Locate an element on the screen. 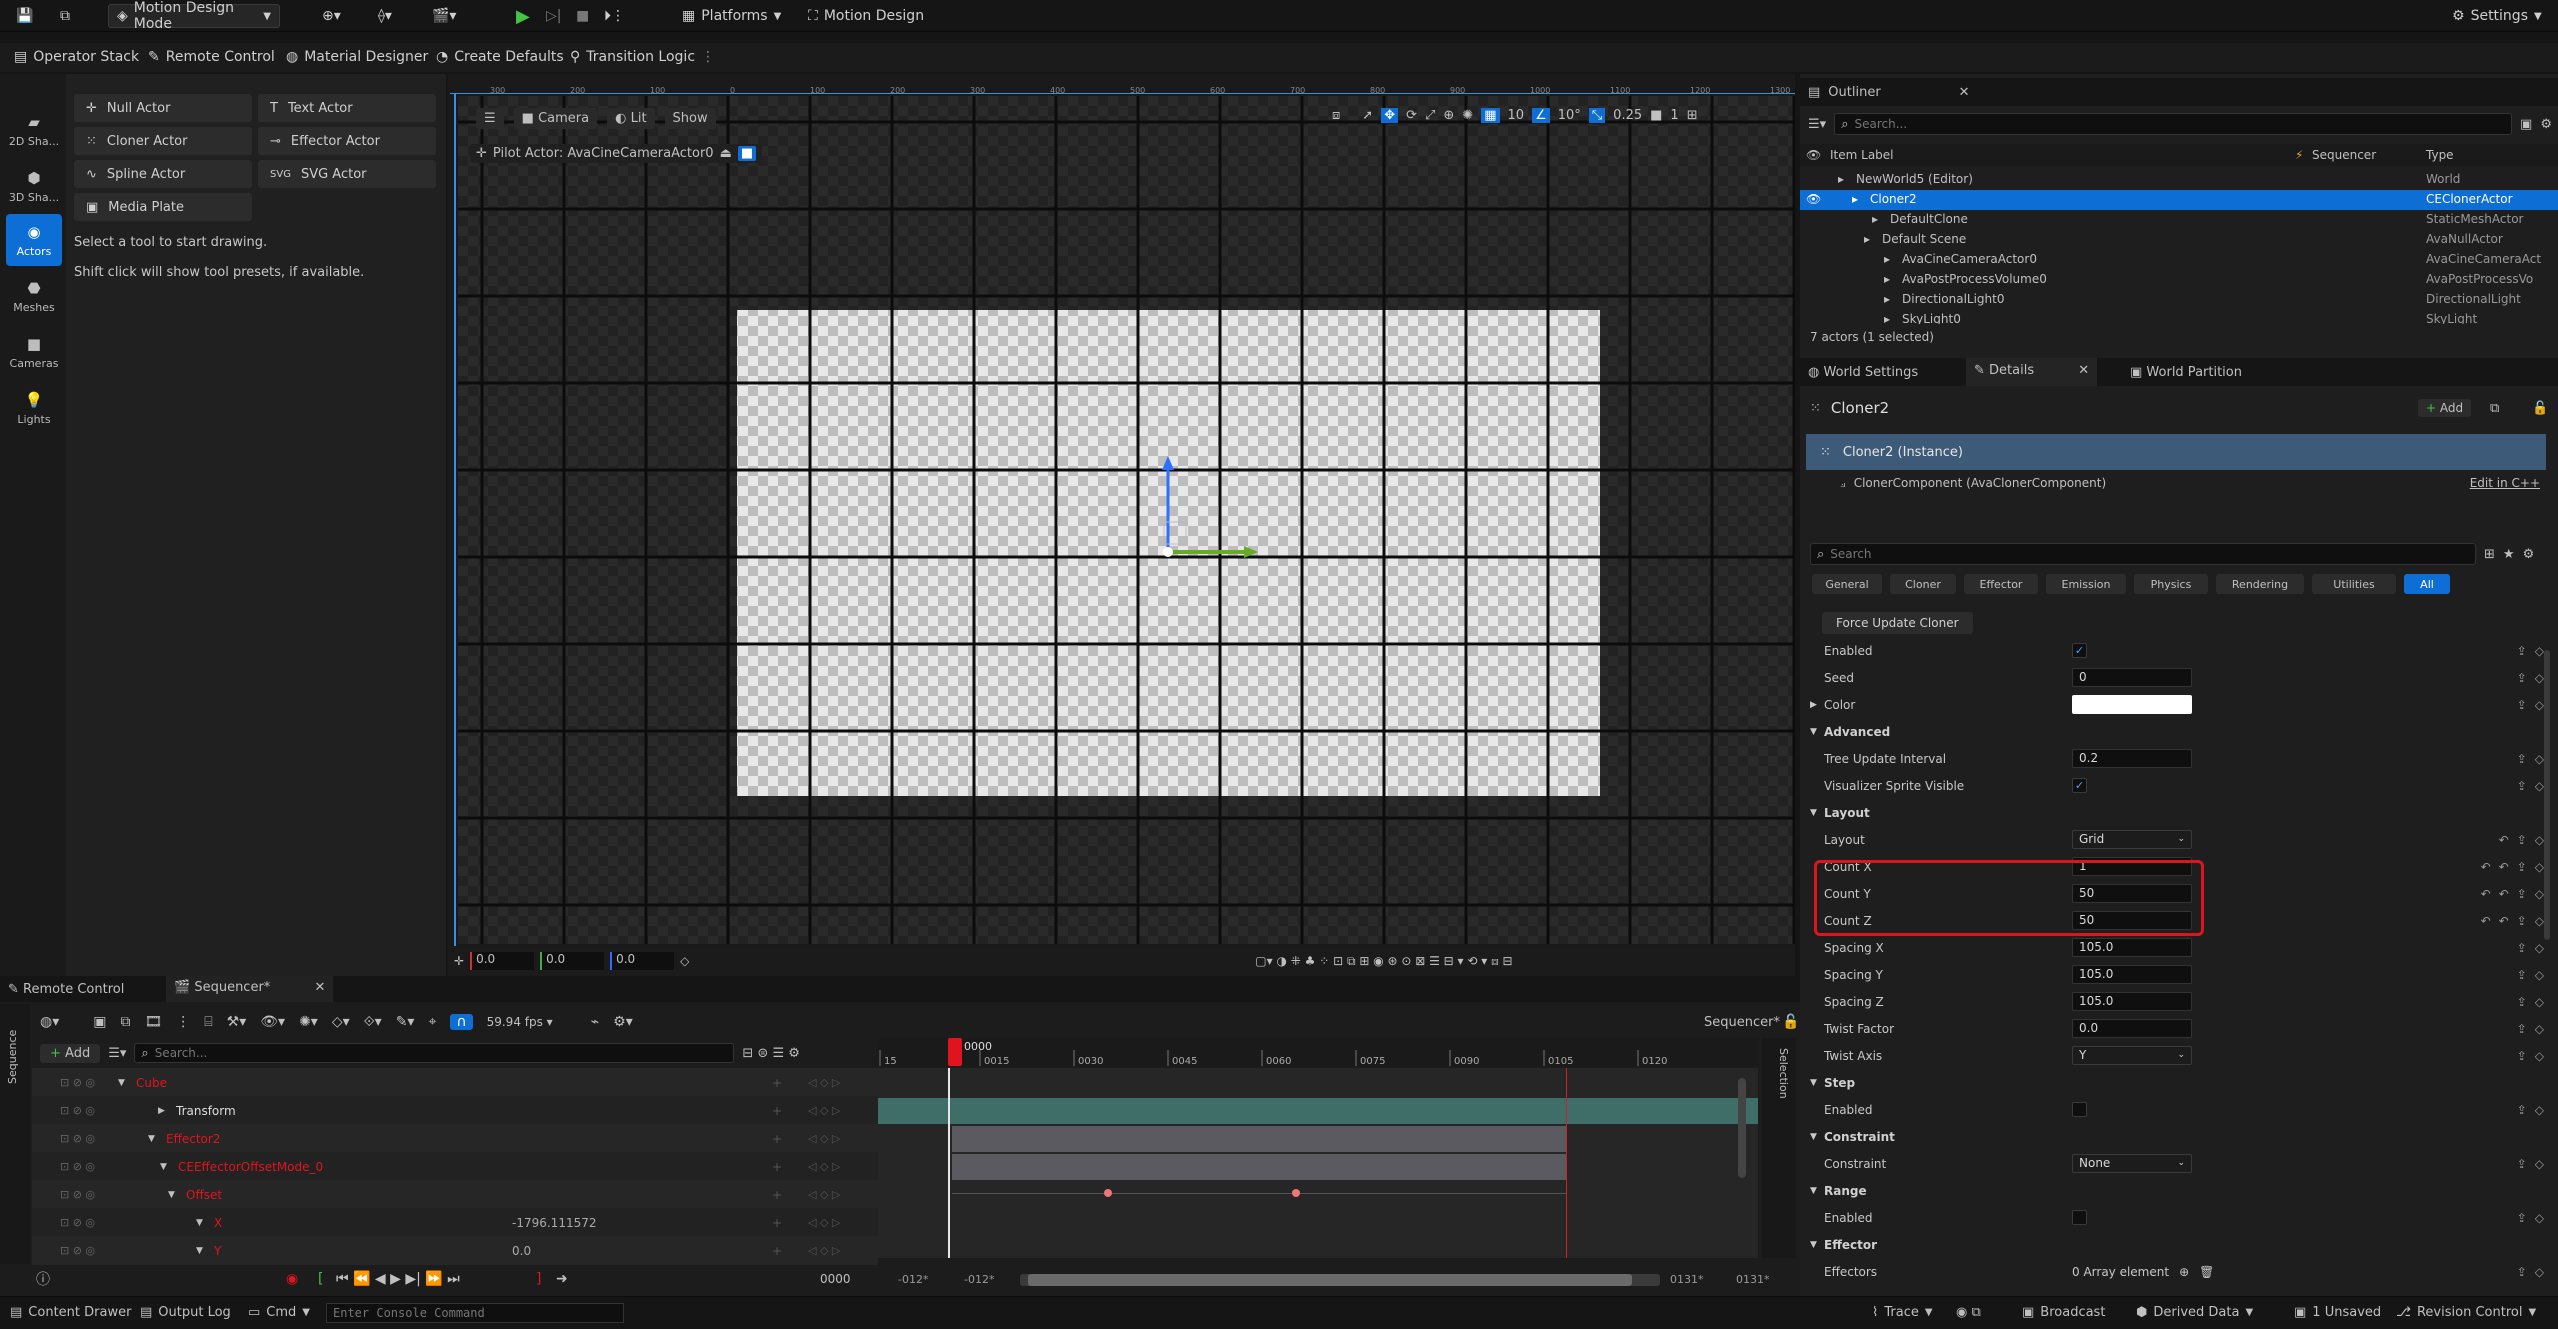 This screenshot has width=2558, height=1329. key-interp-icon: ⟐▾ is located at coordinates (373, 1022).